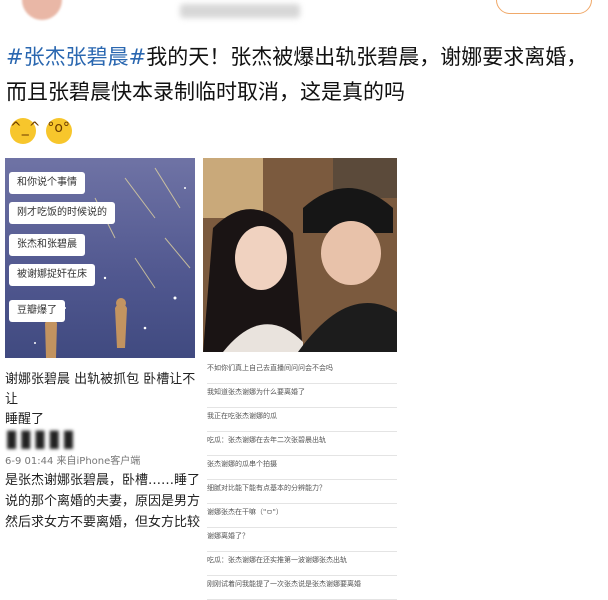  Describe the element at coordinates (302, 420) in the screenshot. I see `comment-item: 我正在吃张杰谢娜的瓜` at that location.